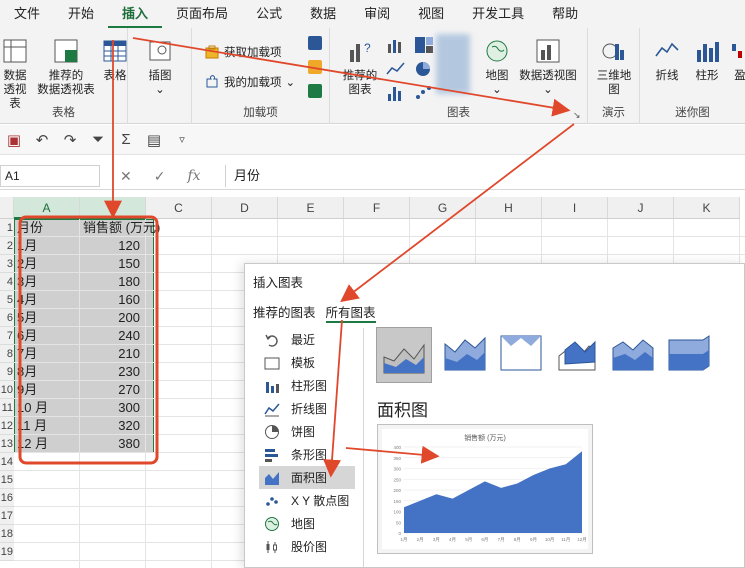 The width and height of the screenshot is (745, 568). What do you see at coordinates (126, 176) in the screenshot?
I see `cancel-icon: ✕` at bounding box center [126, 176].